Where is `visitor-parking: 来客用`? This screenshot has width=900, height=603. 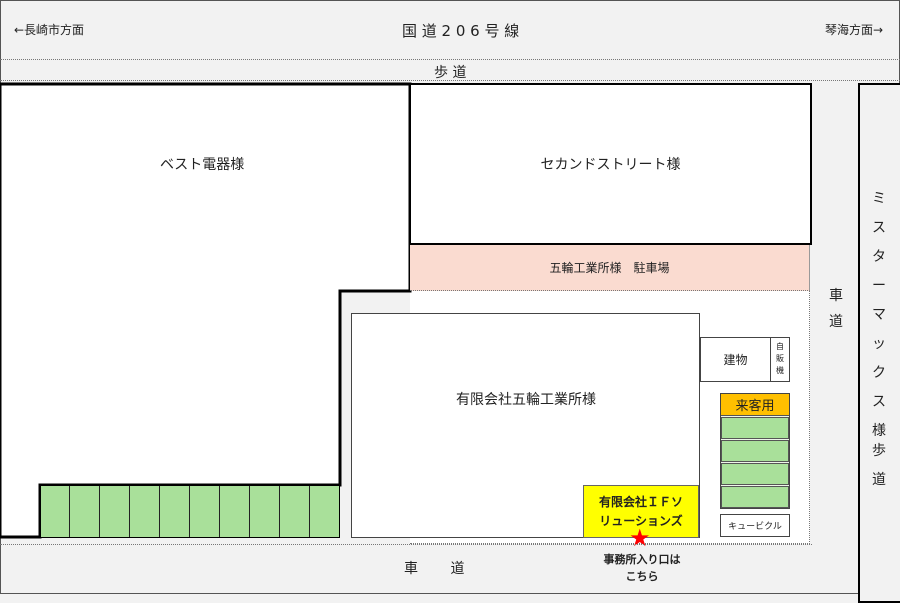
visitor-parking: 来客用 is located at coordinates (755, 451).